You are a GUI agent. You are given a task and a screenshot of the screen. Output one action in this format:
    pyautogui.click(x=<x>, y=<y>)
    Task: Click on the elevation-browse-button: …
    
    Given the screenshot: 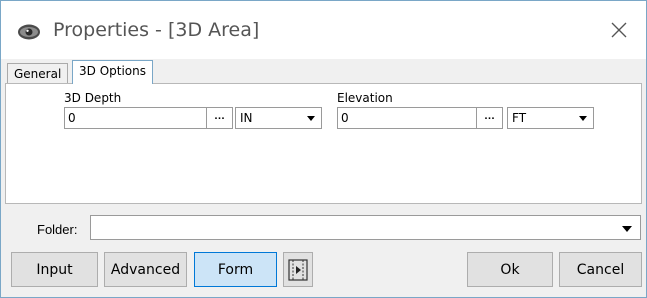 What is the action you would take?
    pyautogui.click(x=490, y=118)
    